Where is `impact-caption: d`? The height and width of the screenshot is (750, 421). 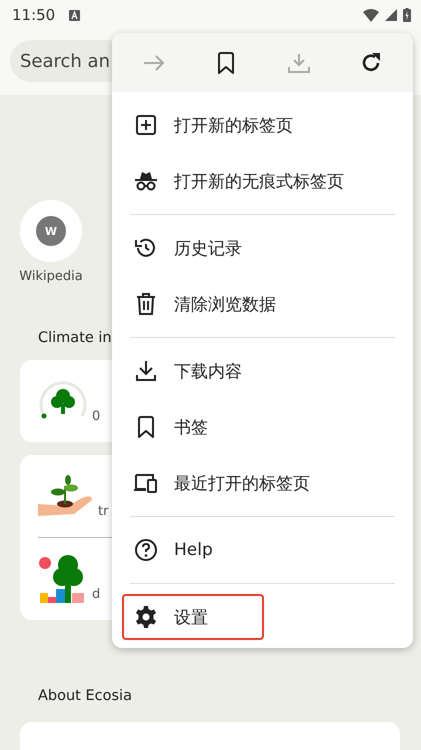 impact-caption: d is located at coordinates (96, 594).